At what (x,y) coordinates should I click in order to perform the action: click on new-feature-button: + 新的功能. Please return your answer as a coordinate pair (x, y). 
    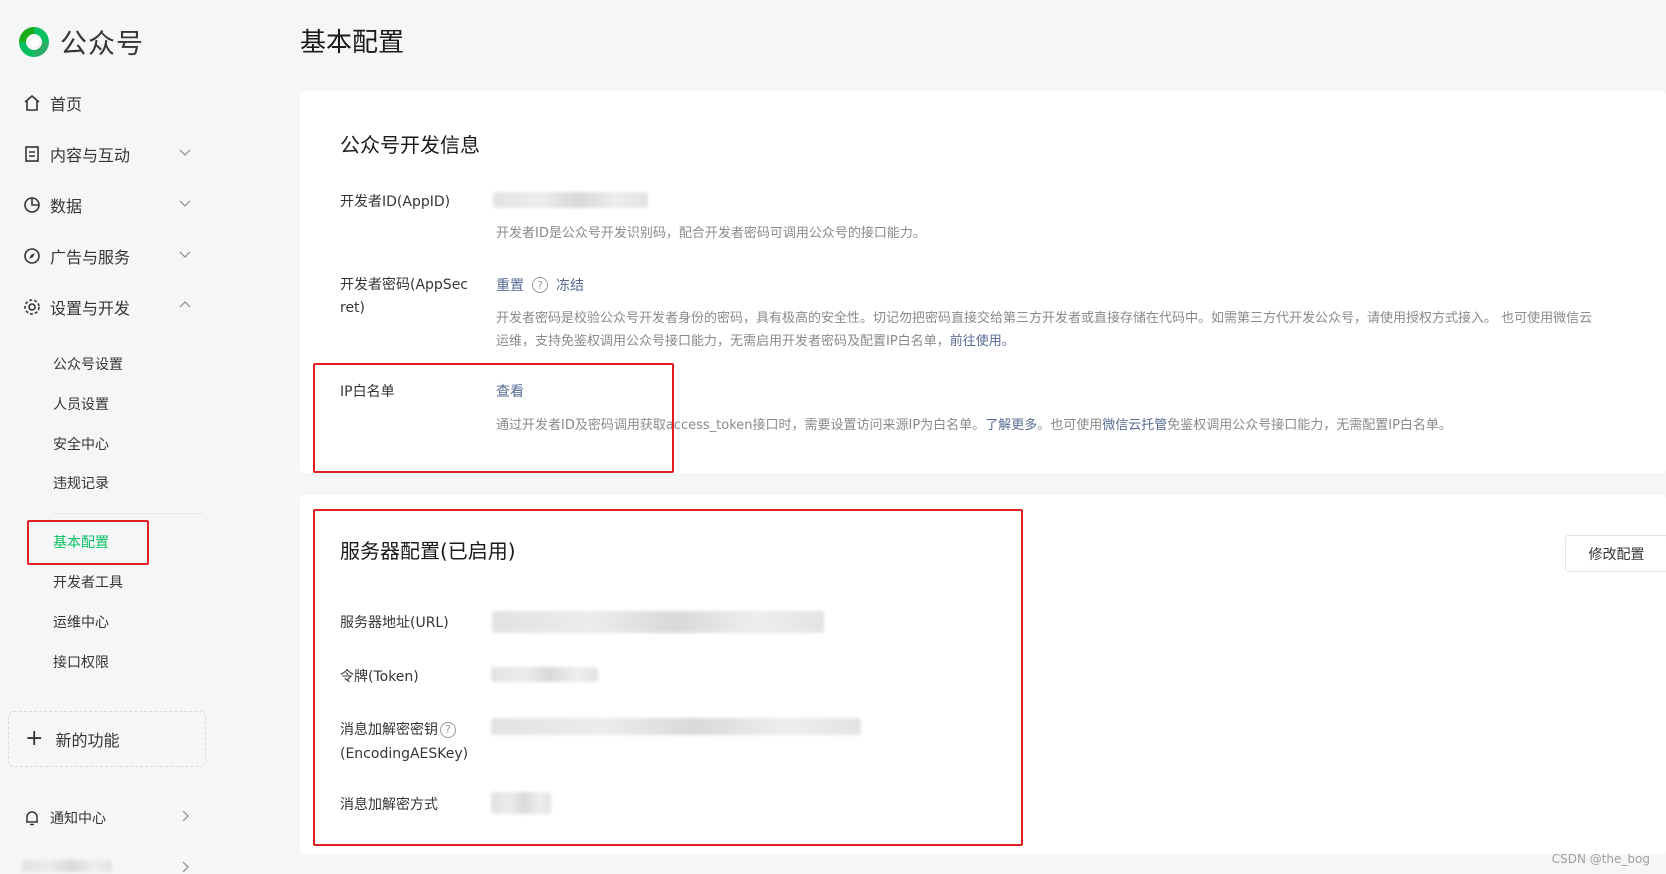
    Looking at the image, I should click on (107, 739).